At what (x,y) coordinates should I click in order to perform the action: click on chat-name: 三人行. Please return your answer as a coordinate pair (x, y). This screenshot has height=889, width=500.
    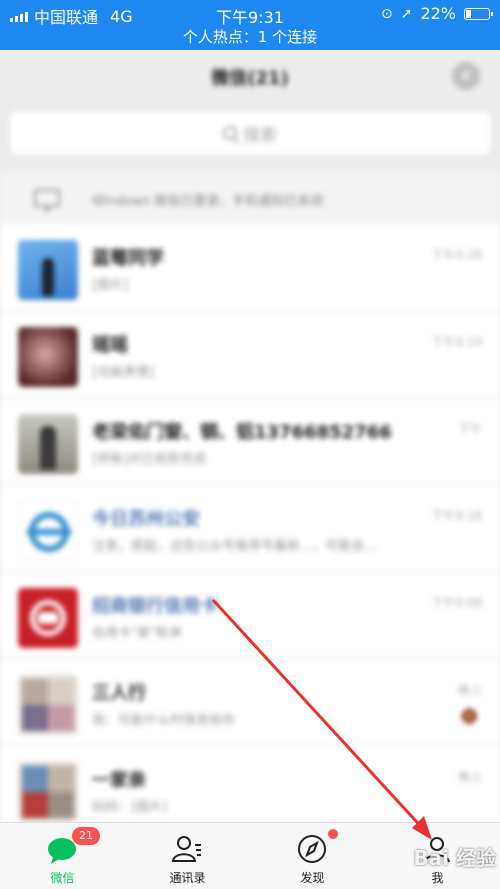
    Looking at the image, I should click on (119, 693).